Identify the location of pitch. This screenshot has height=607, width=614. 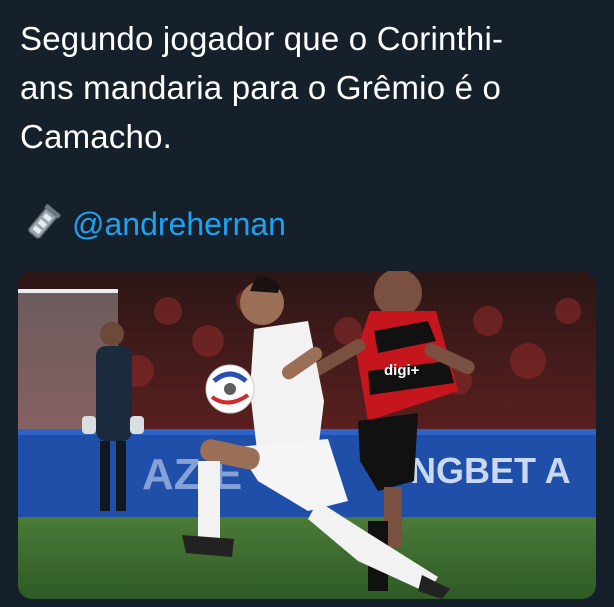
(307, 558).